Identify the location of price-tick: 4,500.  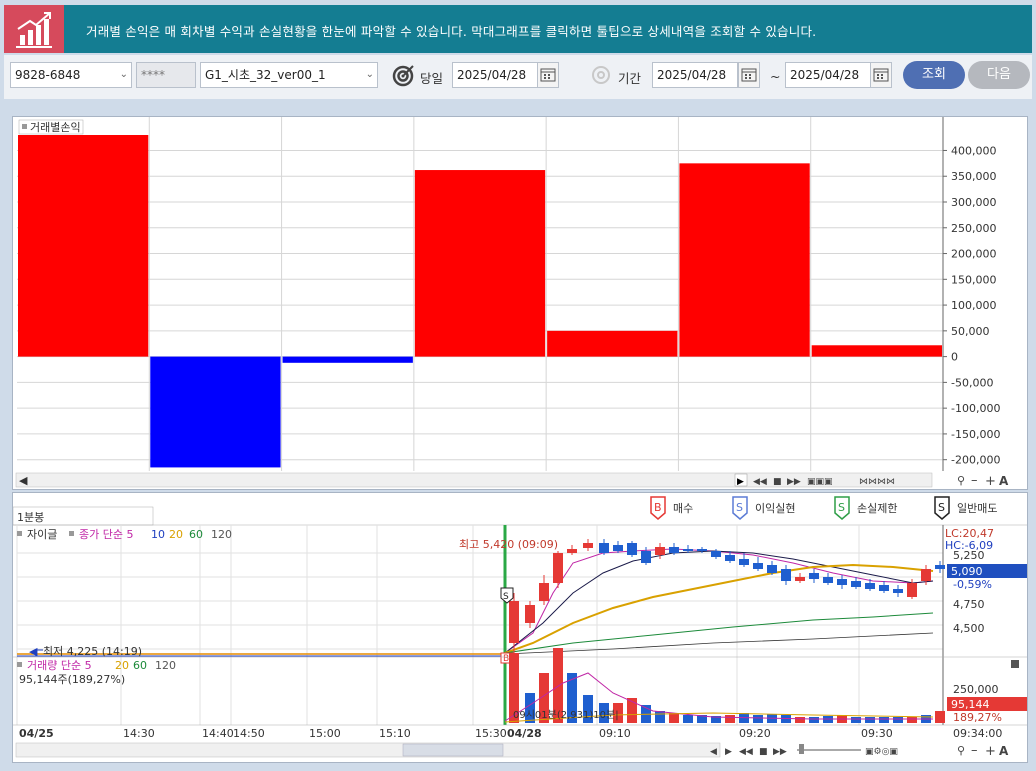
(969, 628).